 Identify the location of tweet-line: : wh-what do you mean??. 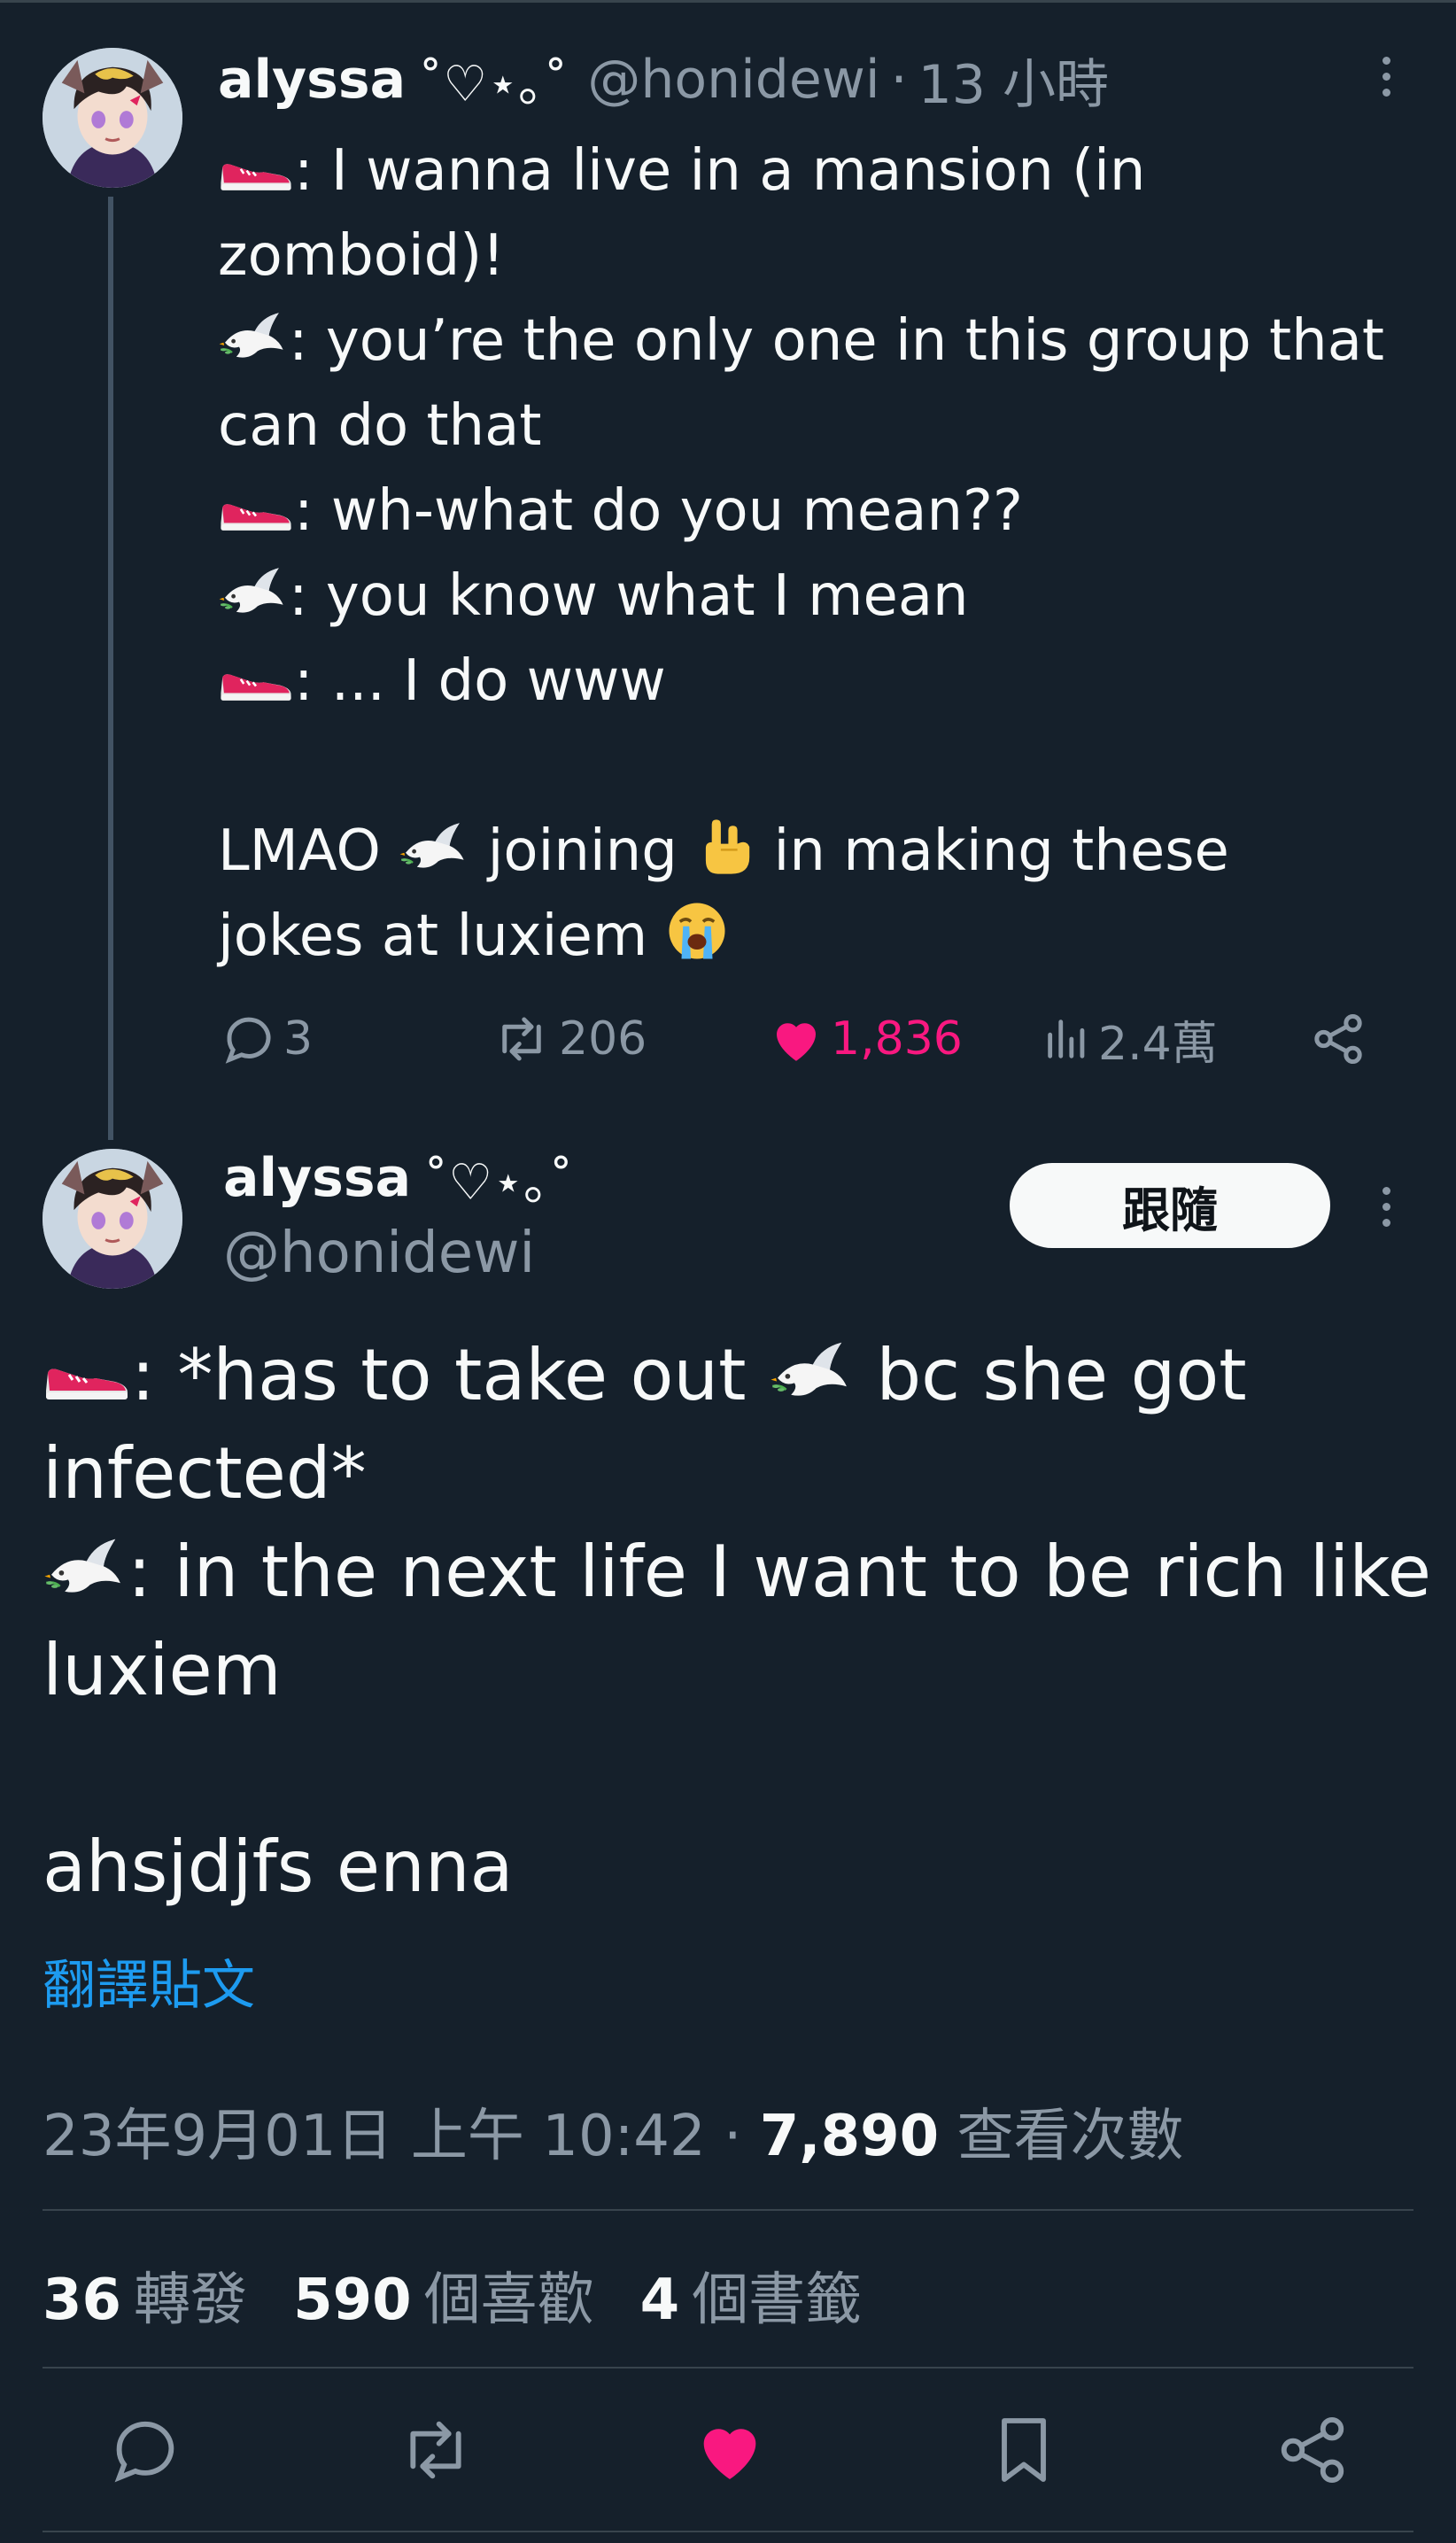
(815, 512).